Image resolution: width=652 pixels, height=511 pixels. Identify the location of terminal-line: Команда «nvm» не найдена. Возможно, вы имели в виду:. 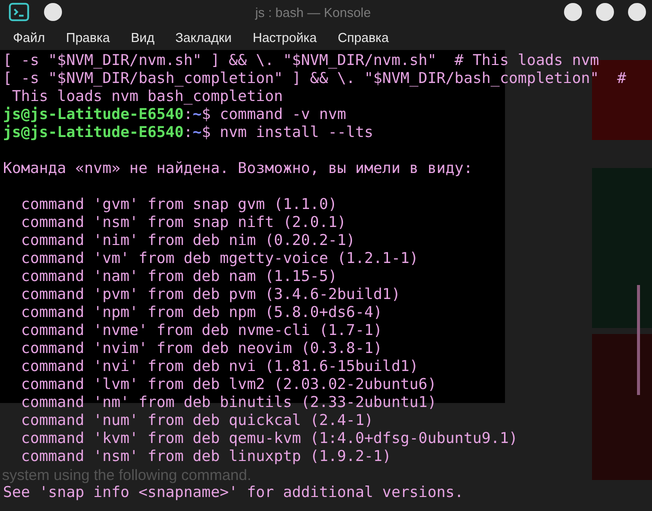
(238, 168).